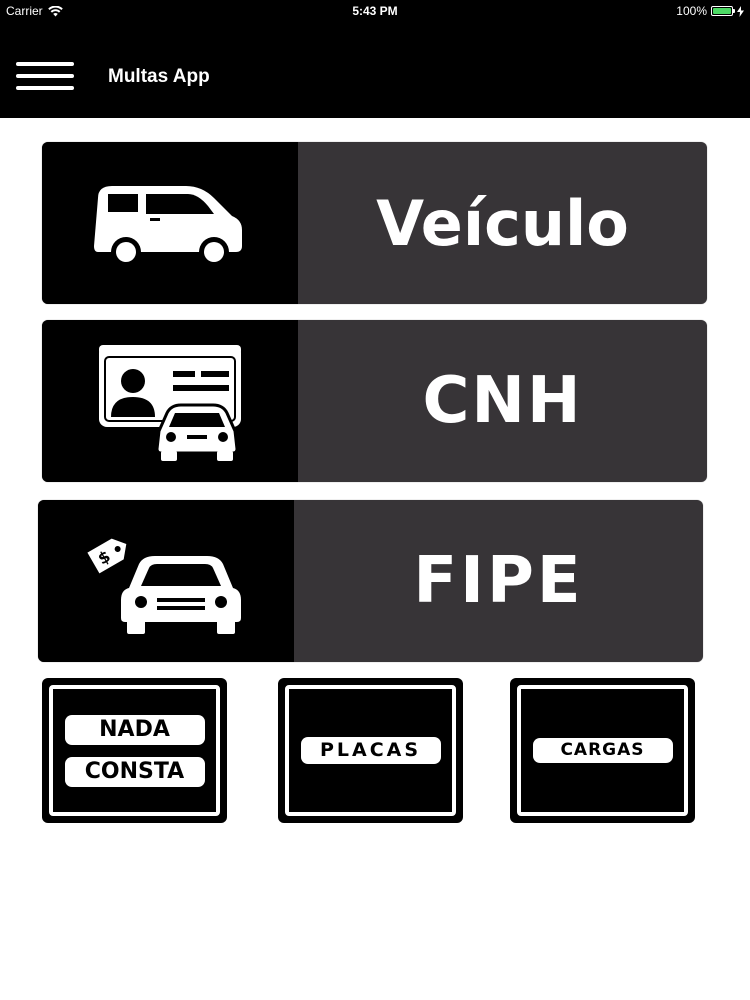 The height and width of the screenshot is (1000, 750). What do you see at coordinates (374, 223) in the screenshot?
I see `vehicle-button: Veículo` at bounding box center [374, 223].